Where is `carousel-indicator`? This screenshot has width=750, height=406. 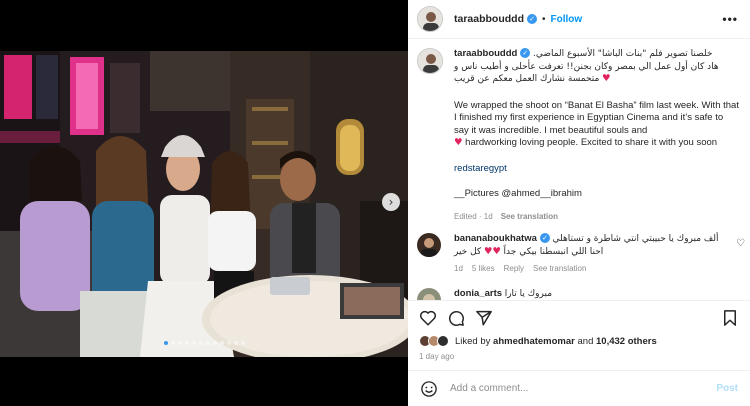
carousel-indicator is located at coordinates (204, 343).